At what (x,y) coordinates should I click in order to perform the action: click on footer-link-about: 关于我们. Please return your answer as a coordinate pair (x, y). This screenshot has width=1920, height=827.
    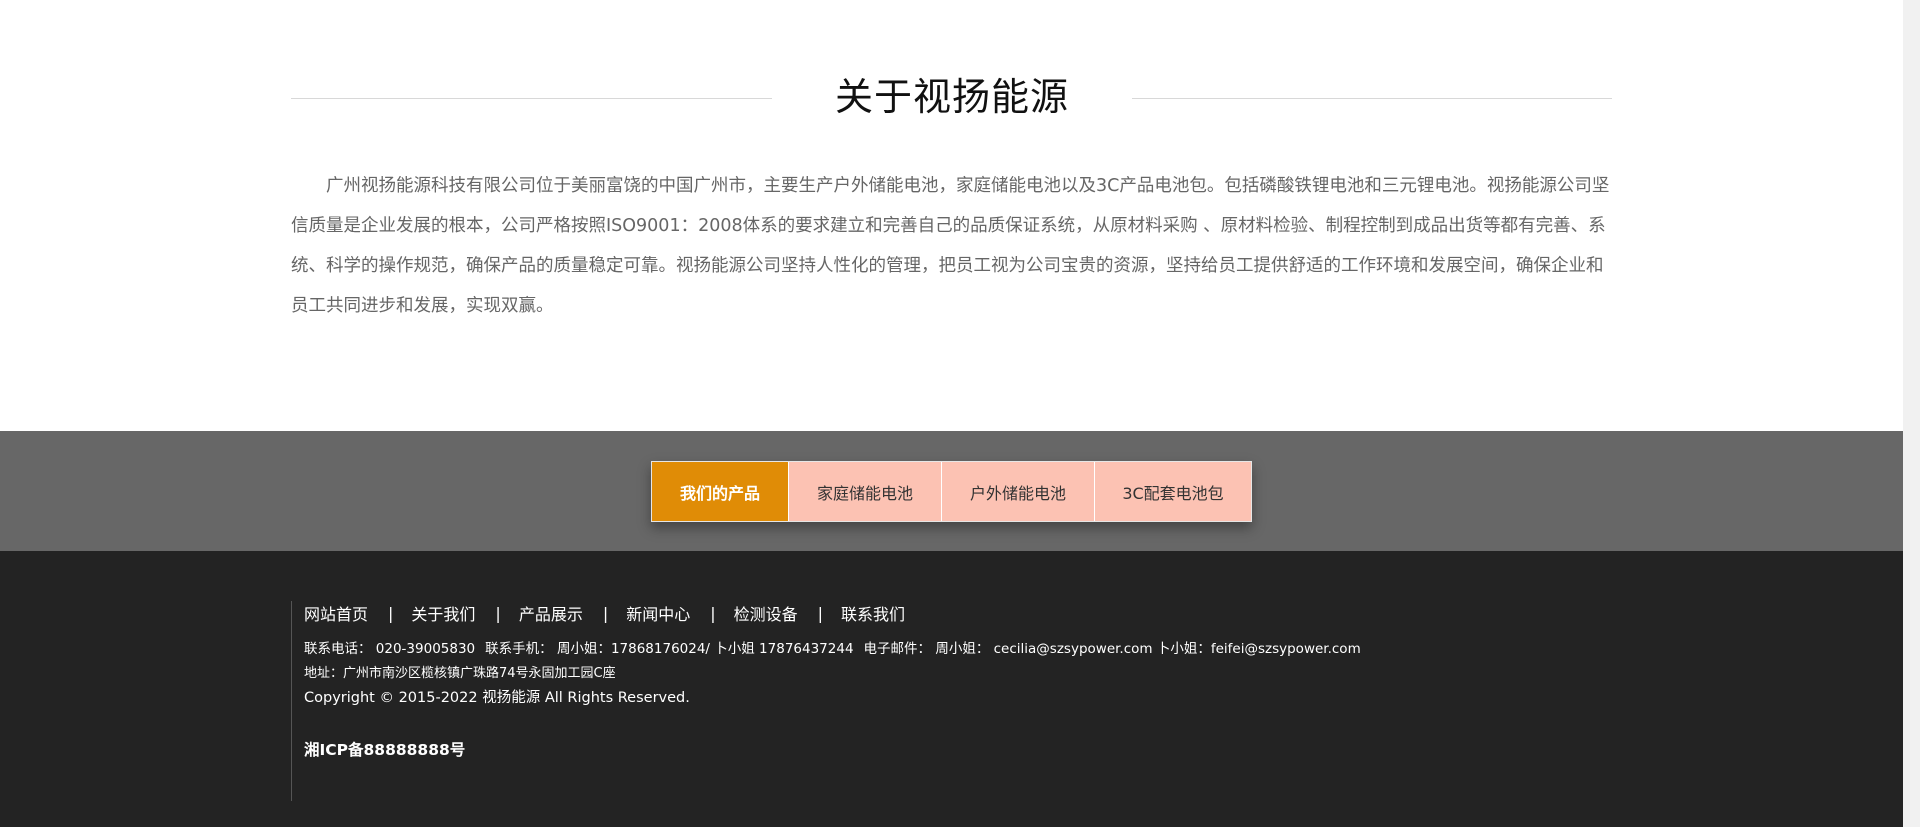
    Looking at the image, I should click on (443, 613).